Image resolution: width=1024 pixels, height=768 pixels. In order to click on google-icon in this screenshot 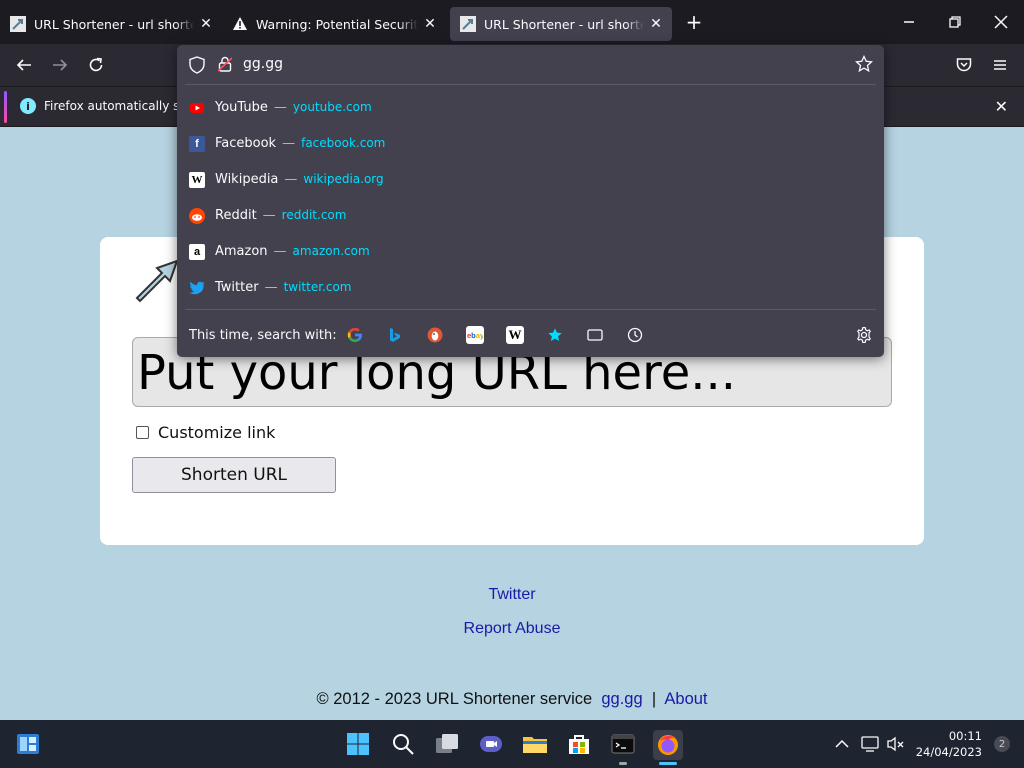, I will do `click(355, 335)`.